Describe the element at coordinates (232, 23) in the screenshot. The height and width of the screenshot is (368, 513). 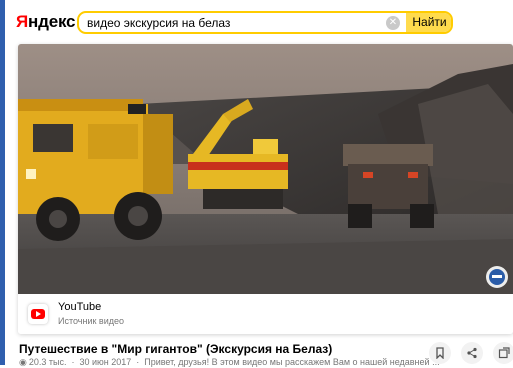
I see `search-input` at that location.